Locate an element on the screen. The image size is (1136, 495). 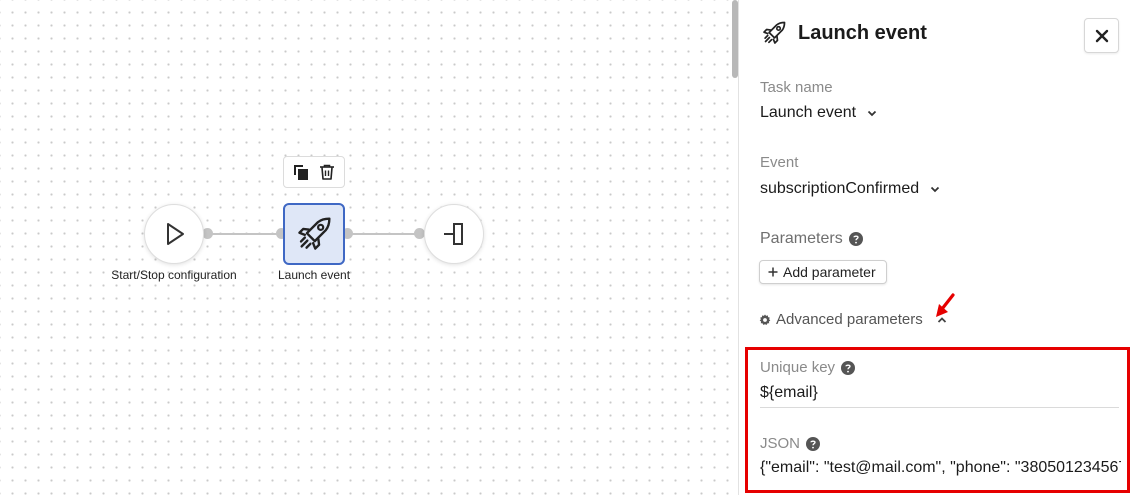
copy-node-button is located at coordinates (301, 172).